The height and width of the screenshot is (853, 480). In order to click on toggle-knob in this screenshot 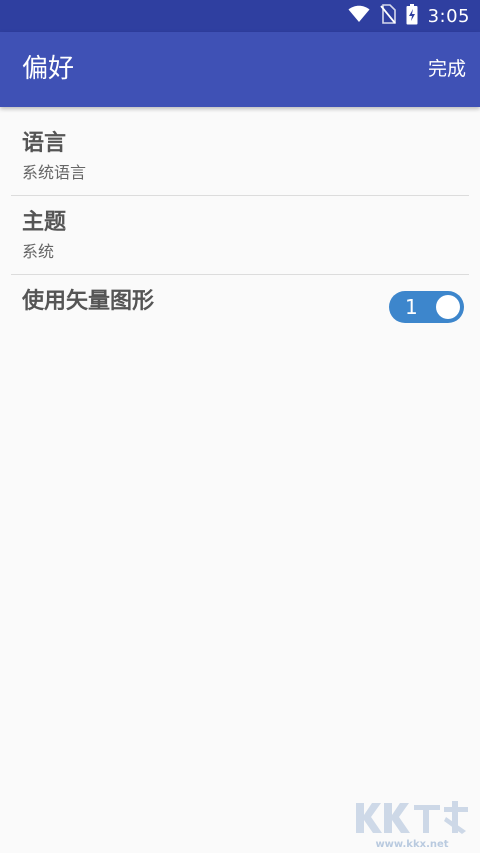, I will do `click(448, 307)`.